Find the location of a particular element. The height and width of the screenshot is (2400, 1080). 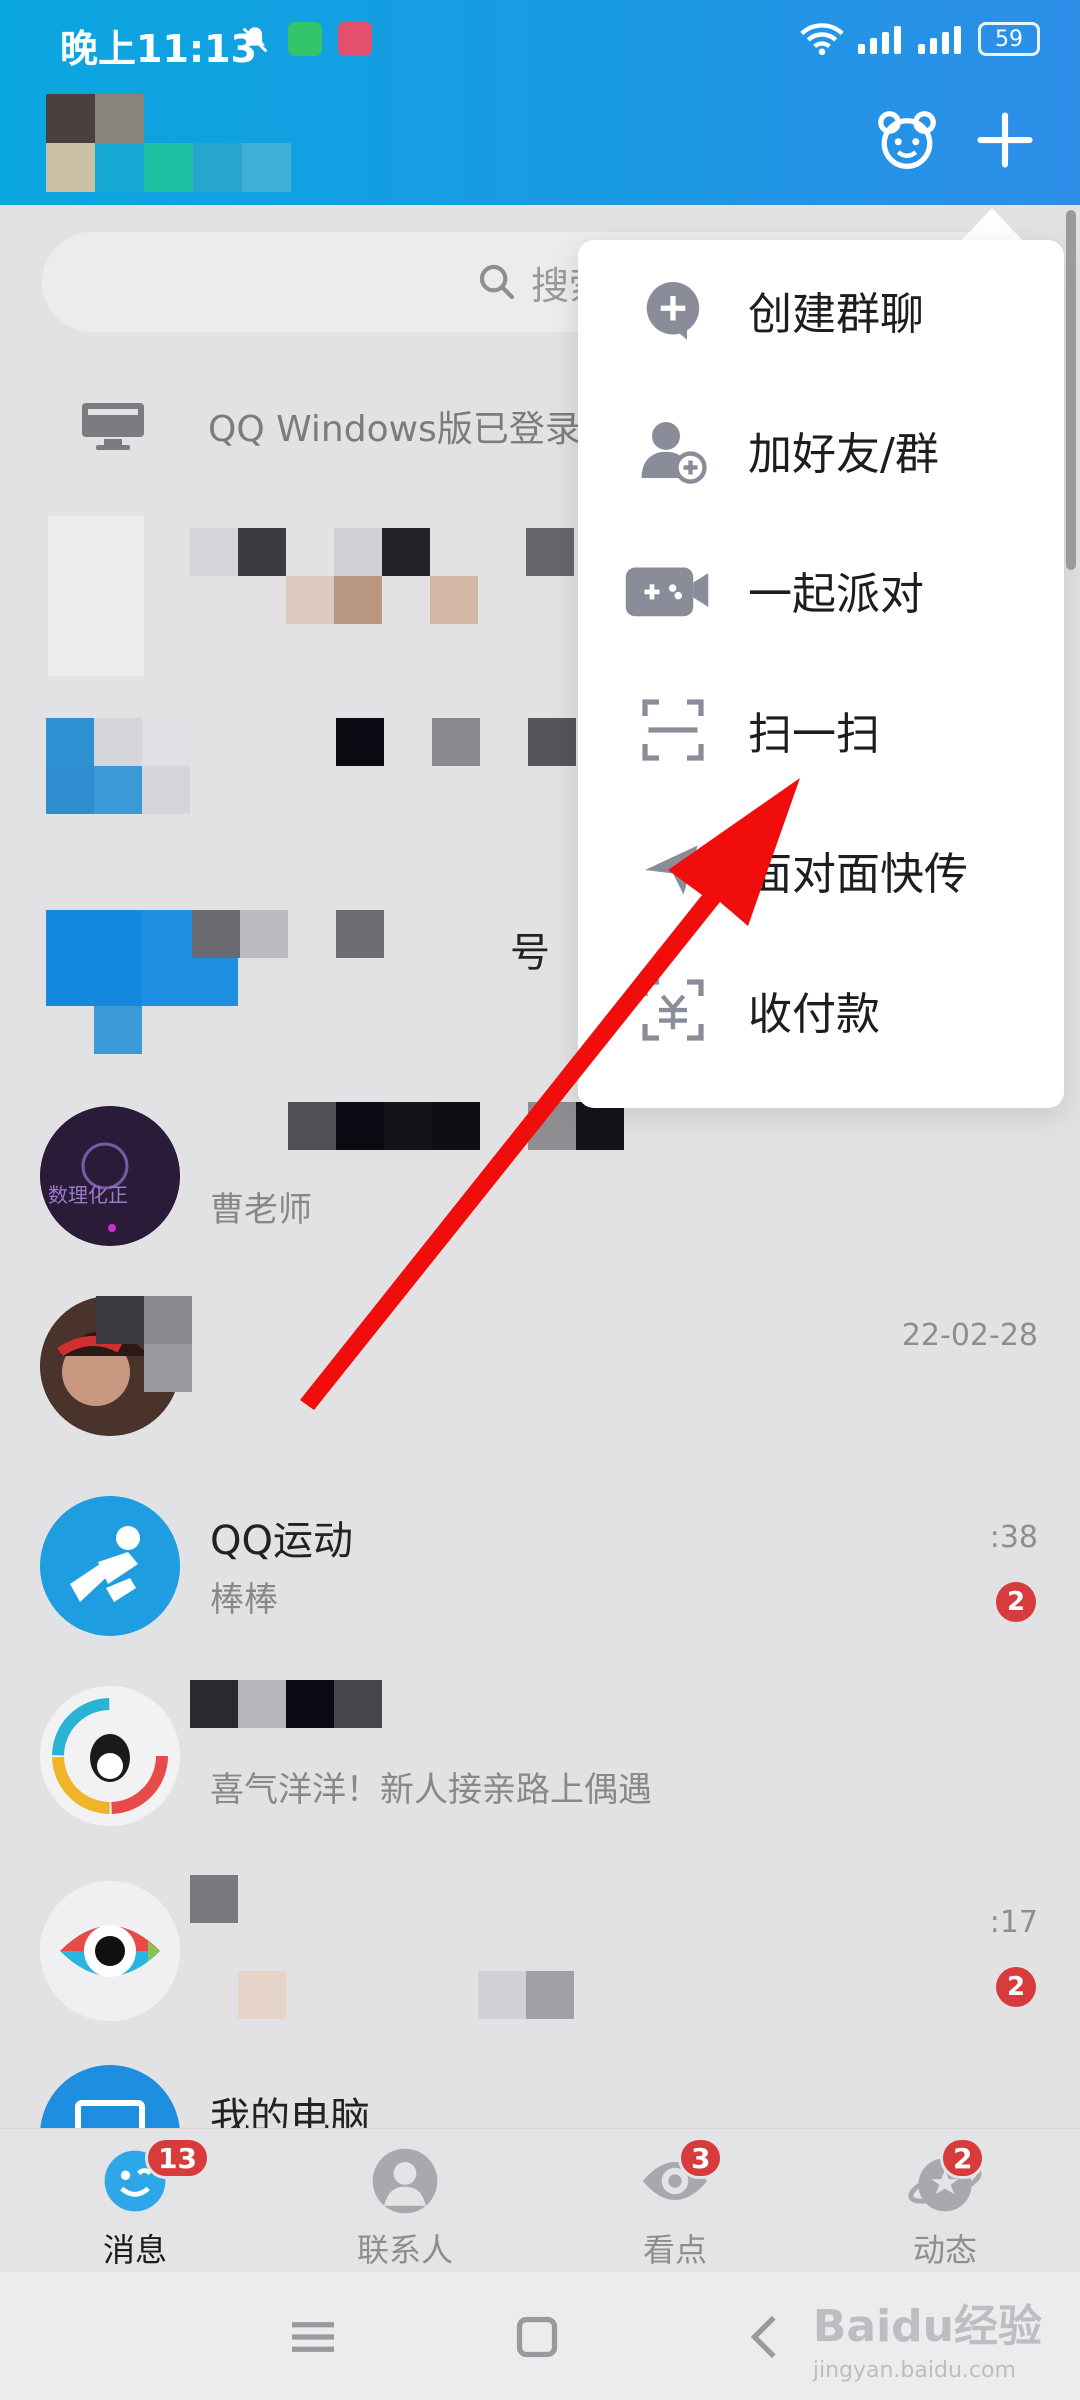

tab-label: 动态 is located at coordinates (944, 2250).